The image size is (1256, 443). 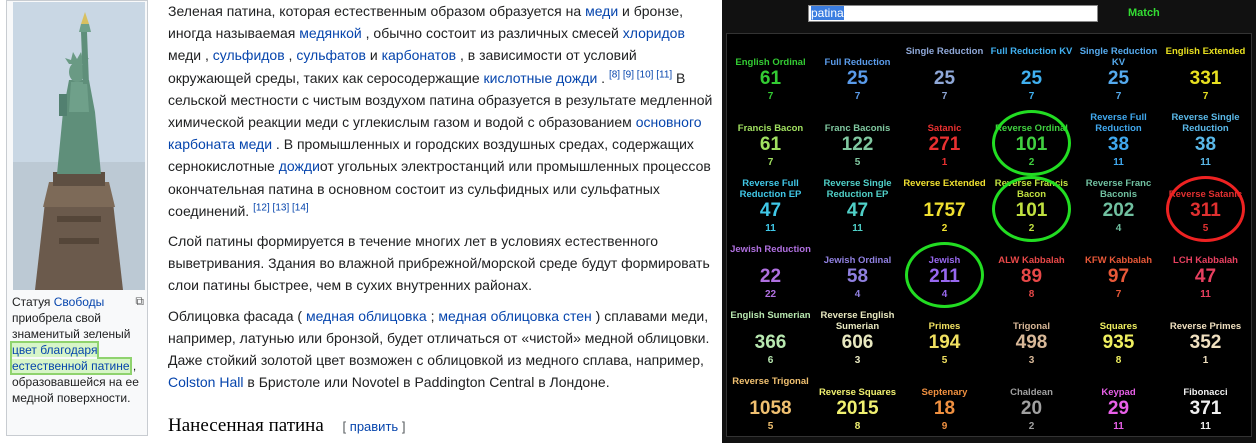 I want to click on article-link: Colston Hall, so click(x=205, y=382).